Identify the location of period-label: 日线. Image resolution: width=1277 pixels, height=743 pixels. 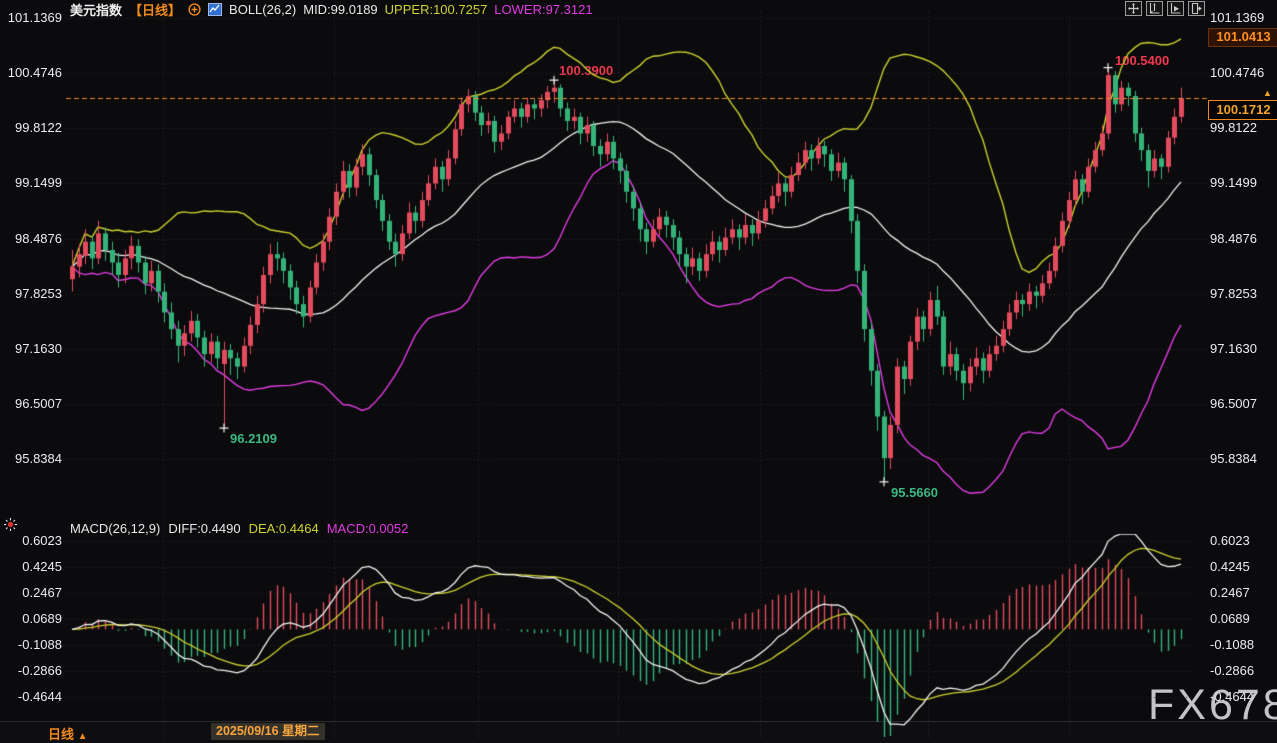
(61, 734).